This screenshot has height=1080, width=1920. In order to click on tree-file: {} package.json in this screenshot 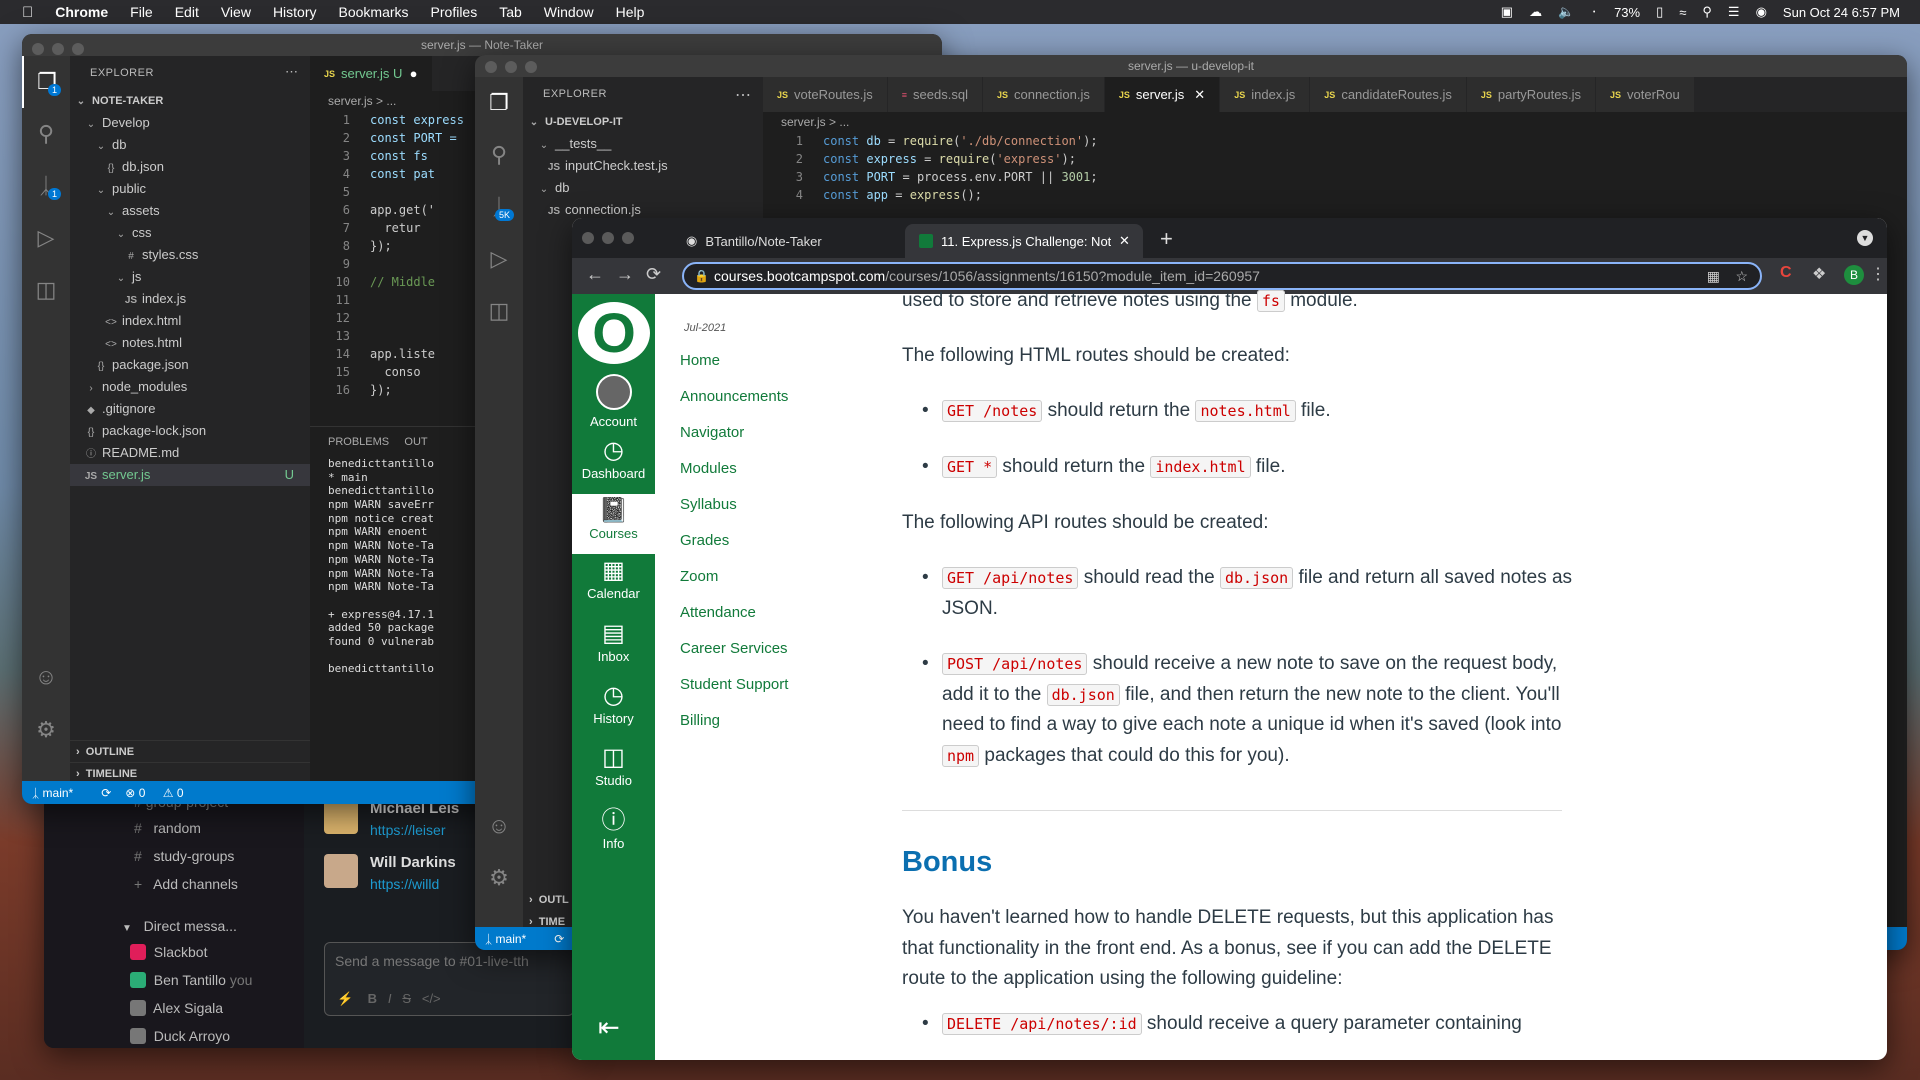, I will do `click(190, 365)`.